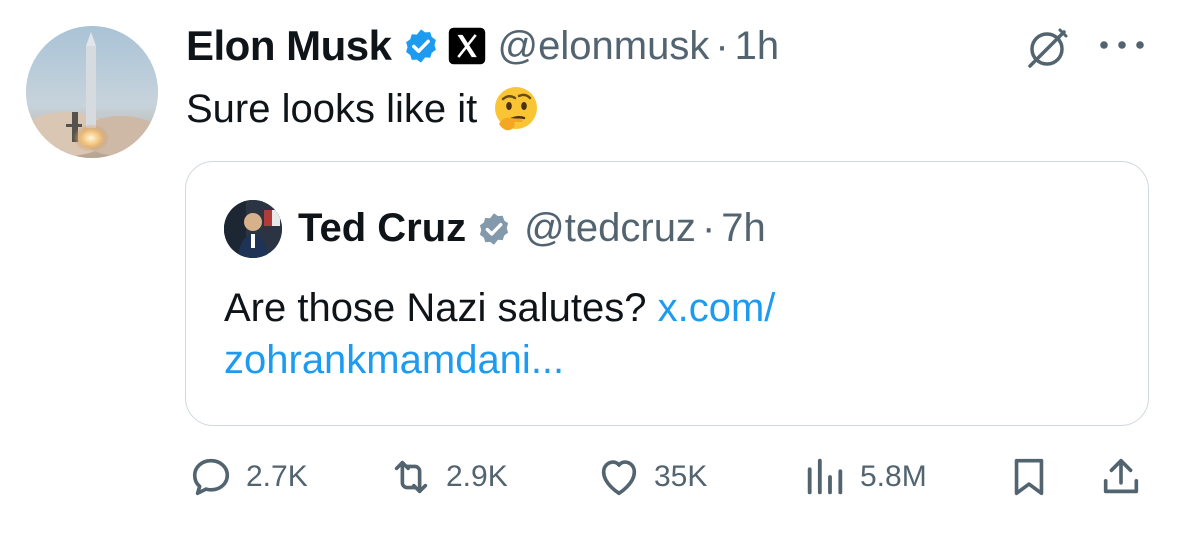 The height and width of the screenshot is (537, 1179). What do you see at coordinates (467, 46) in the screenshot?
I see `x-affiliation-icon` at bounding box center [467, 46].